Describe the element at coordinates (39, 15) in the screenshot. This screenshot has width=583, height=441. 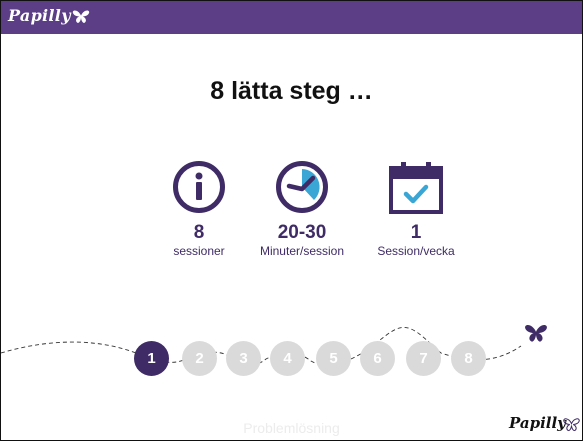
I see `brand-logo-text: Papilly` at that location.